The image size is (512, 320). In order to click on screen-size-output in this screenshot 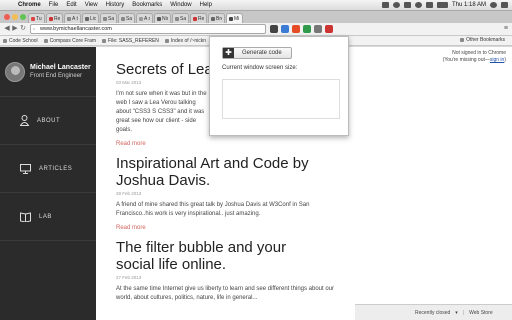, I will do `click(281, 99)`.